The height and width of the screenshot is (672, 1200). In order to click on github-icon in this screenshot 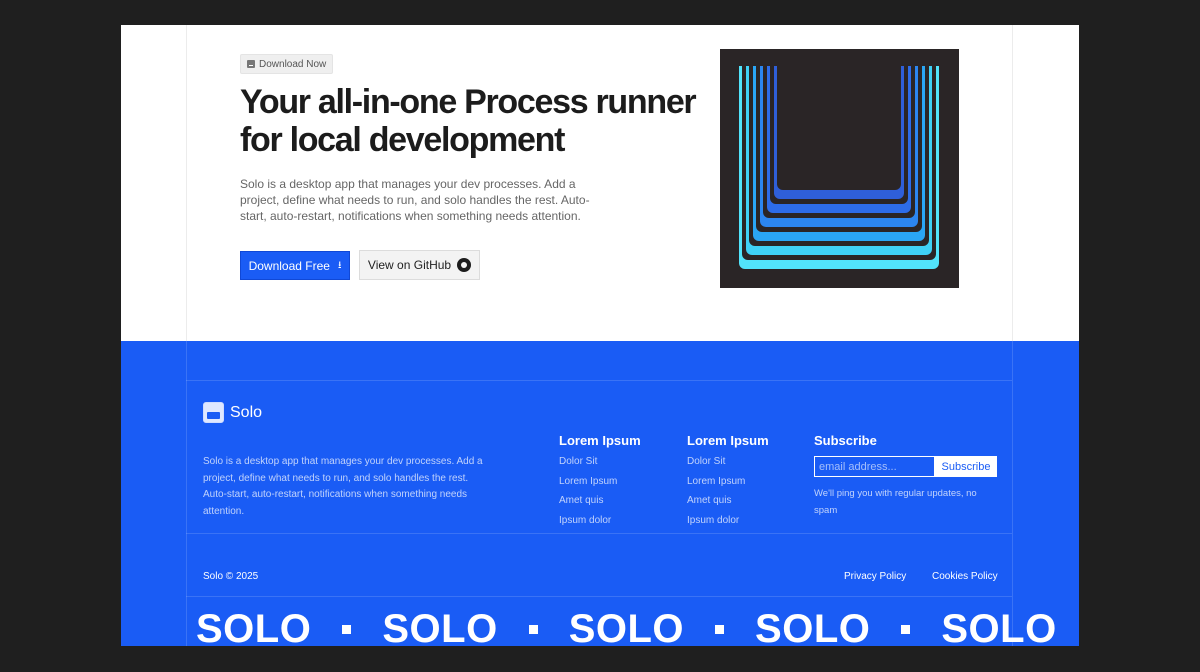, I will do `click(464, 265)`.